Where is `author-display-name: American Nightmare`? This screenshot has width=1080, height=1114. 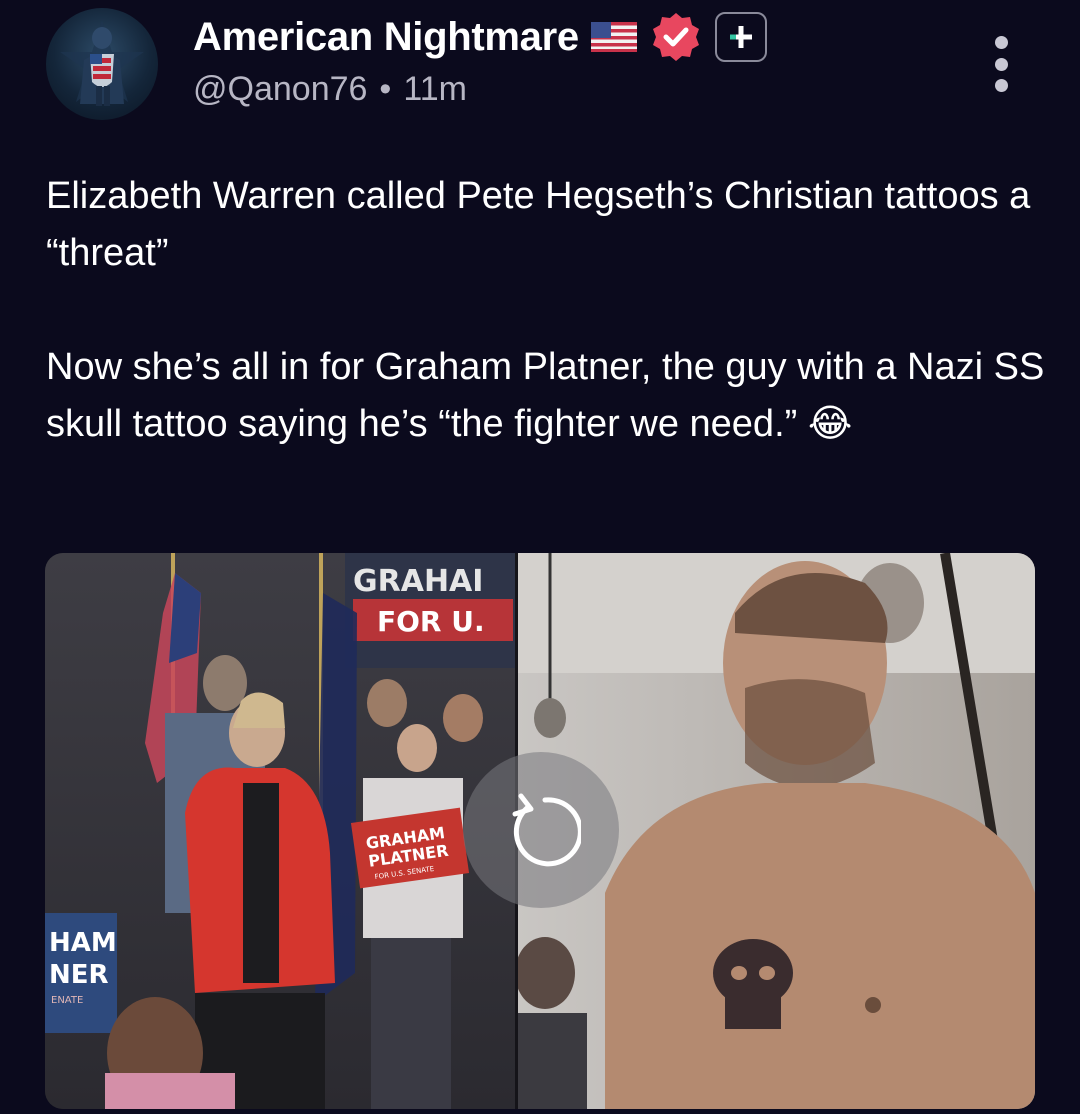
author-display-name: American Nightmare is located at coordinates (386, 37).